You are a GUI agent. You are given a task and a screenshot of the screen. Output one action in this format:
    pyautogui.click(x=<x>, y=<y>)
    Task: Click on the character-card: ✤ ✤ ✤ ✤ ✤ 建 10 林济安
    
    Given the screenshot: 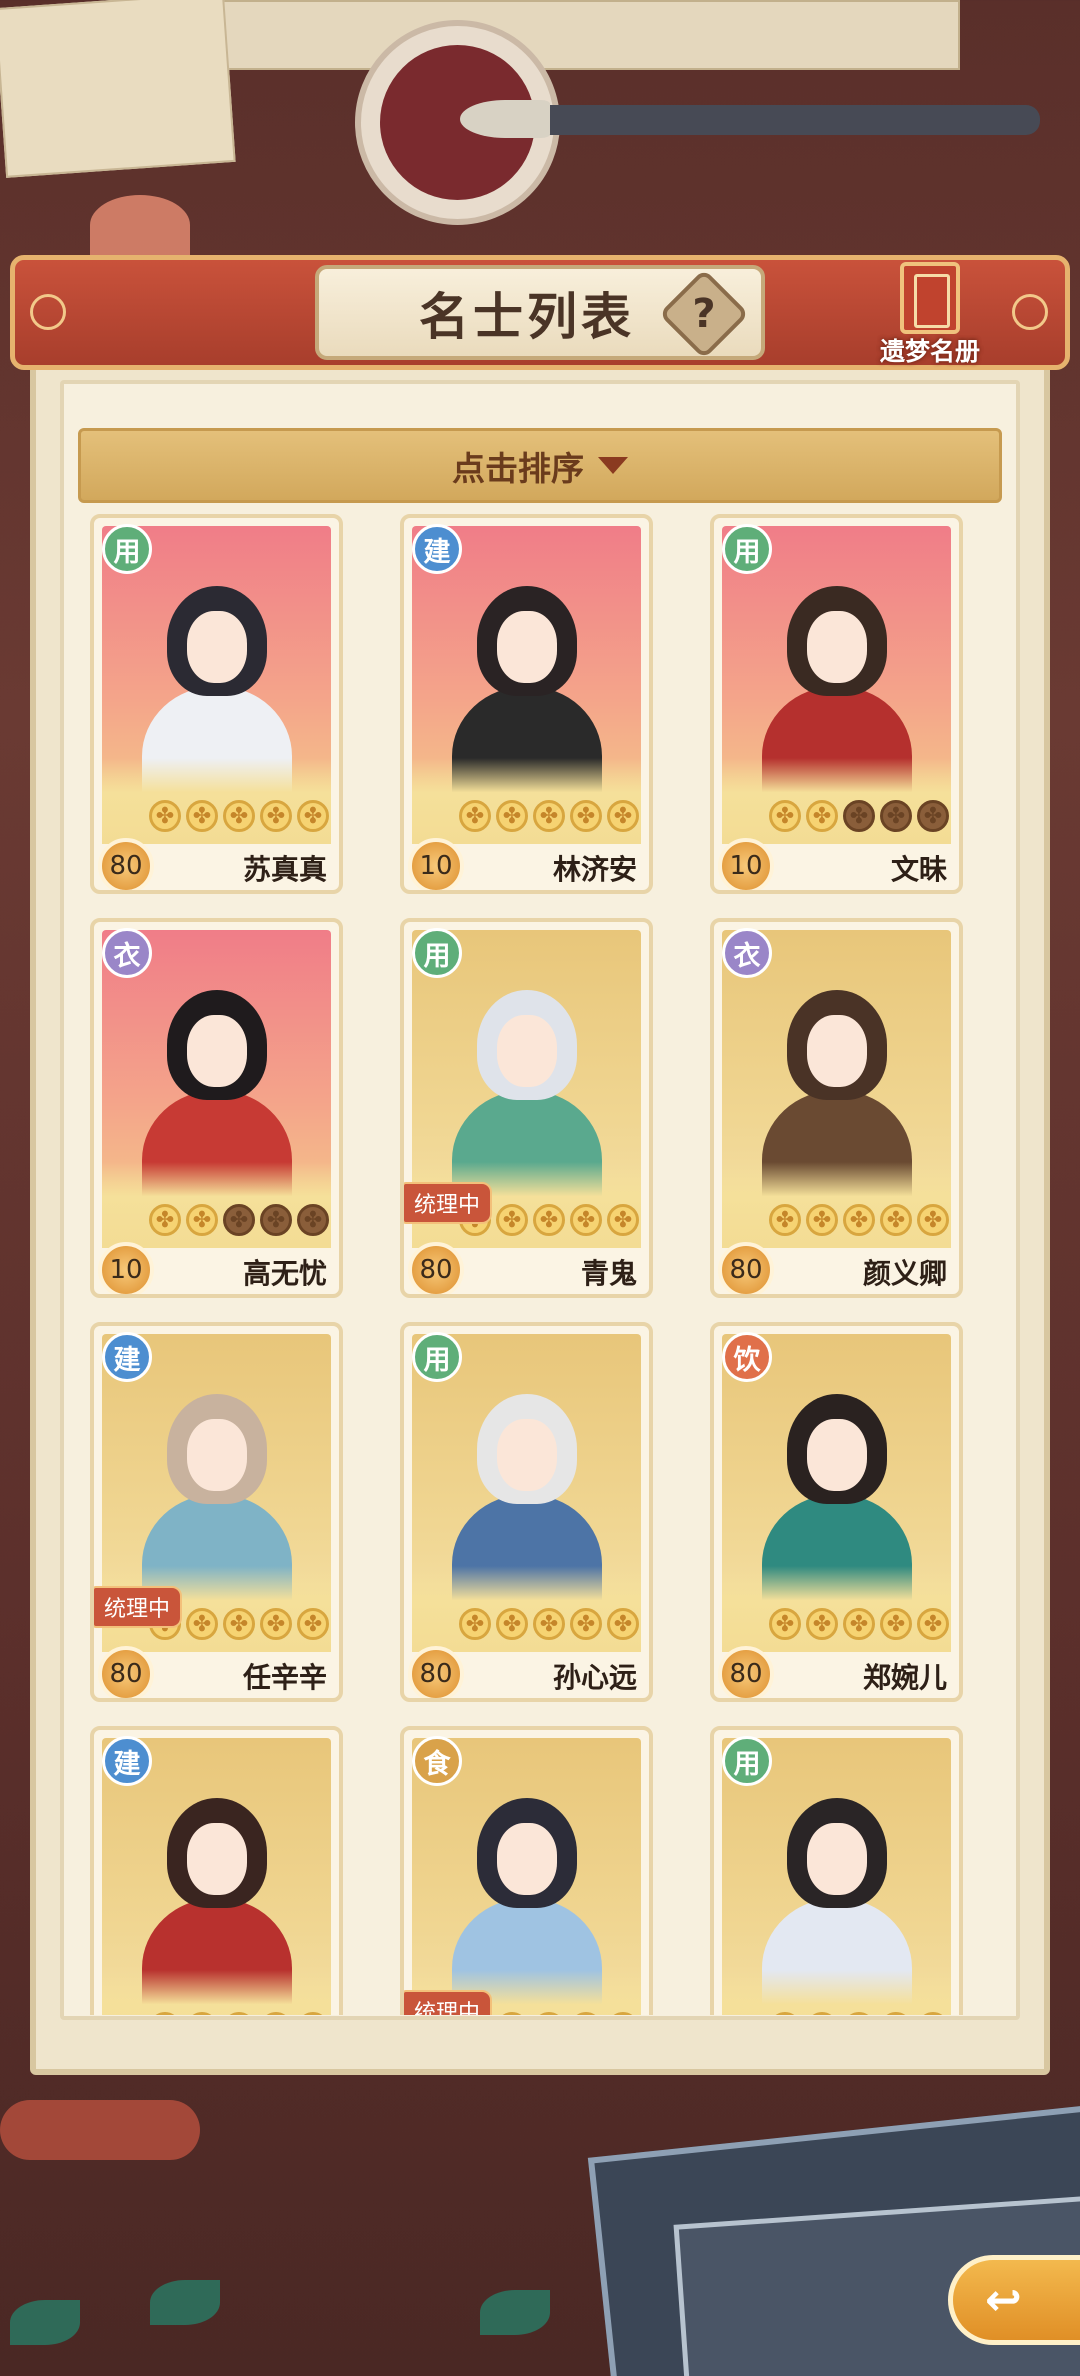 What is the action you would take?
    pyautogui.click(x=526, y=704)
    